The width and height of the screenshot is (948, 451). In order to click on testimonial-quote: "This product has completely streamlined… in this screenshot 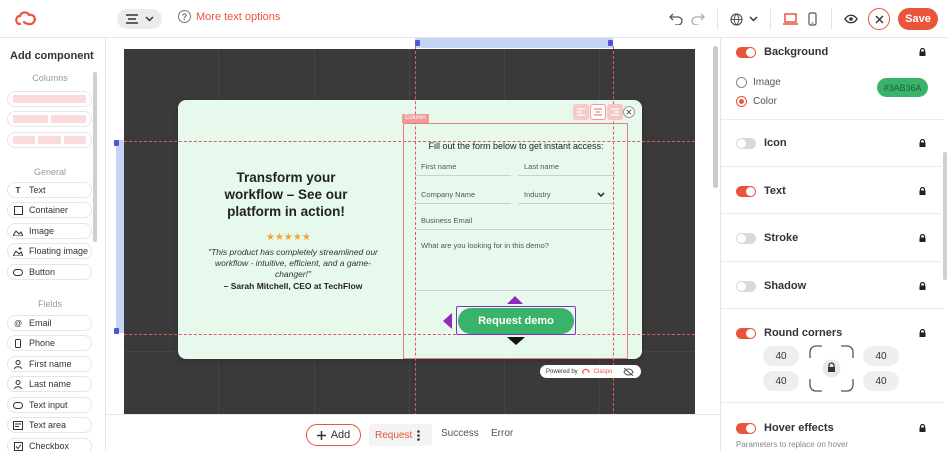, I will do `click(293, 263)`.